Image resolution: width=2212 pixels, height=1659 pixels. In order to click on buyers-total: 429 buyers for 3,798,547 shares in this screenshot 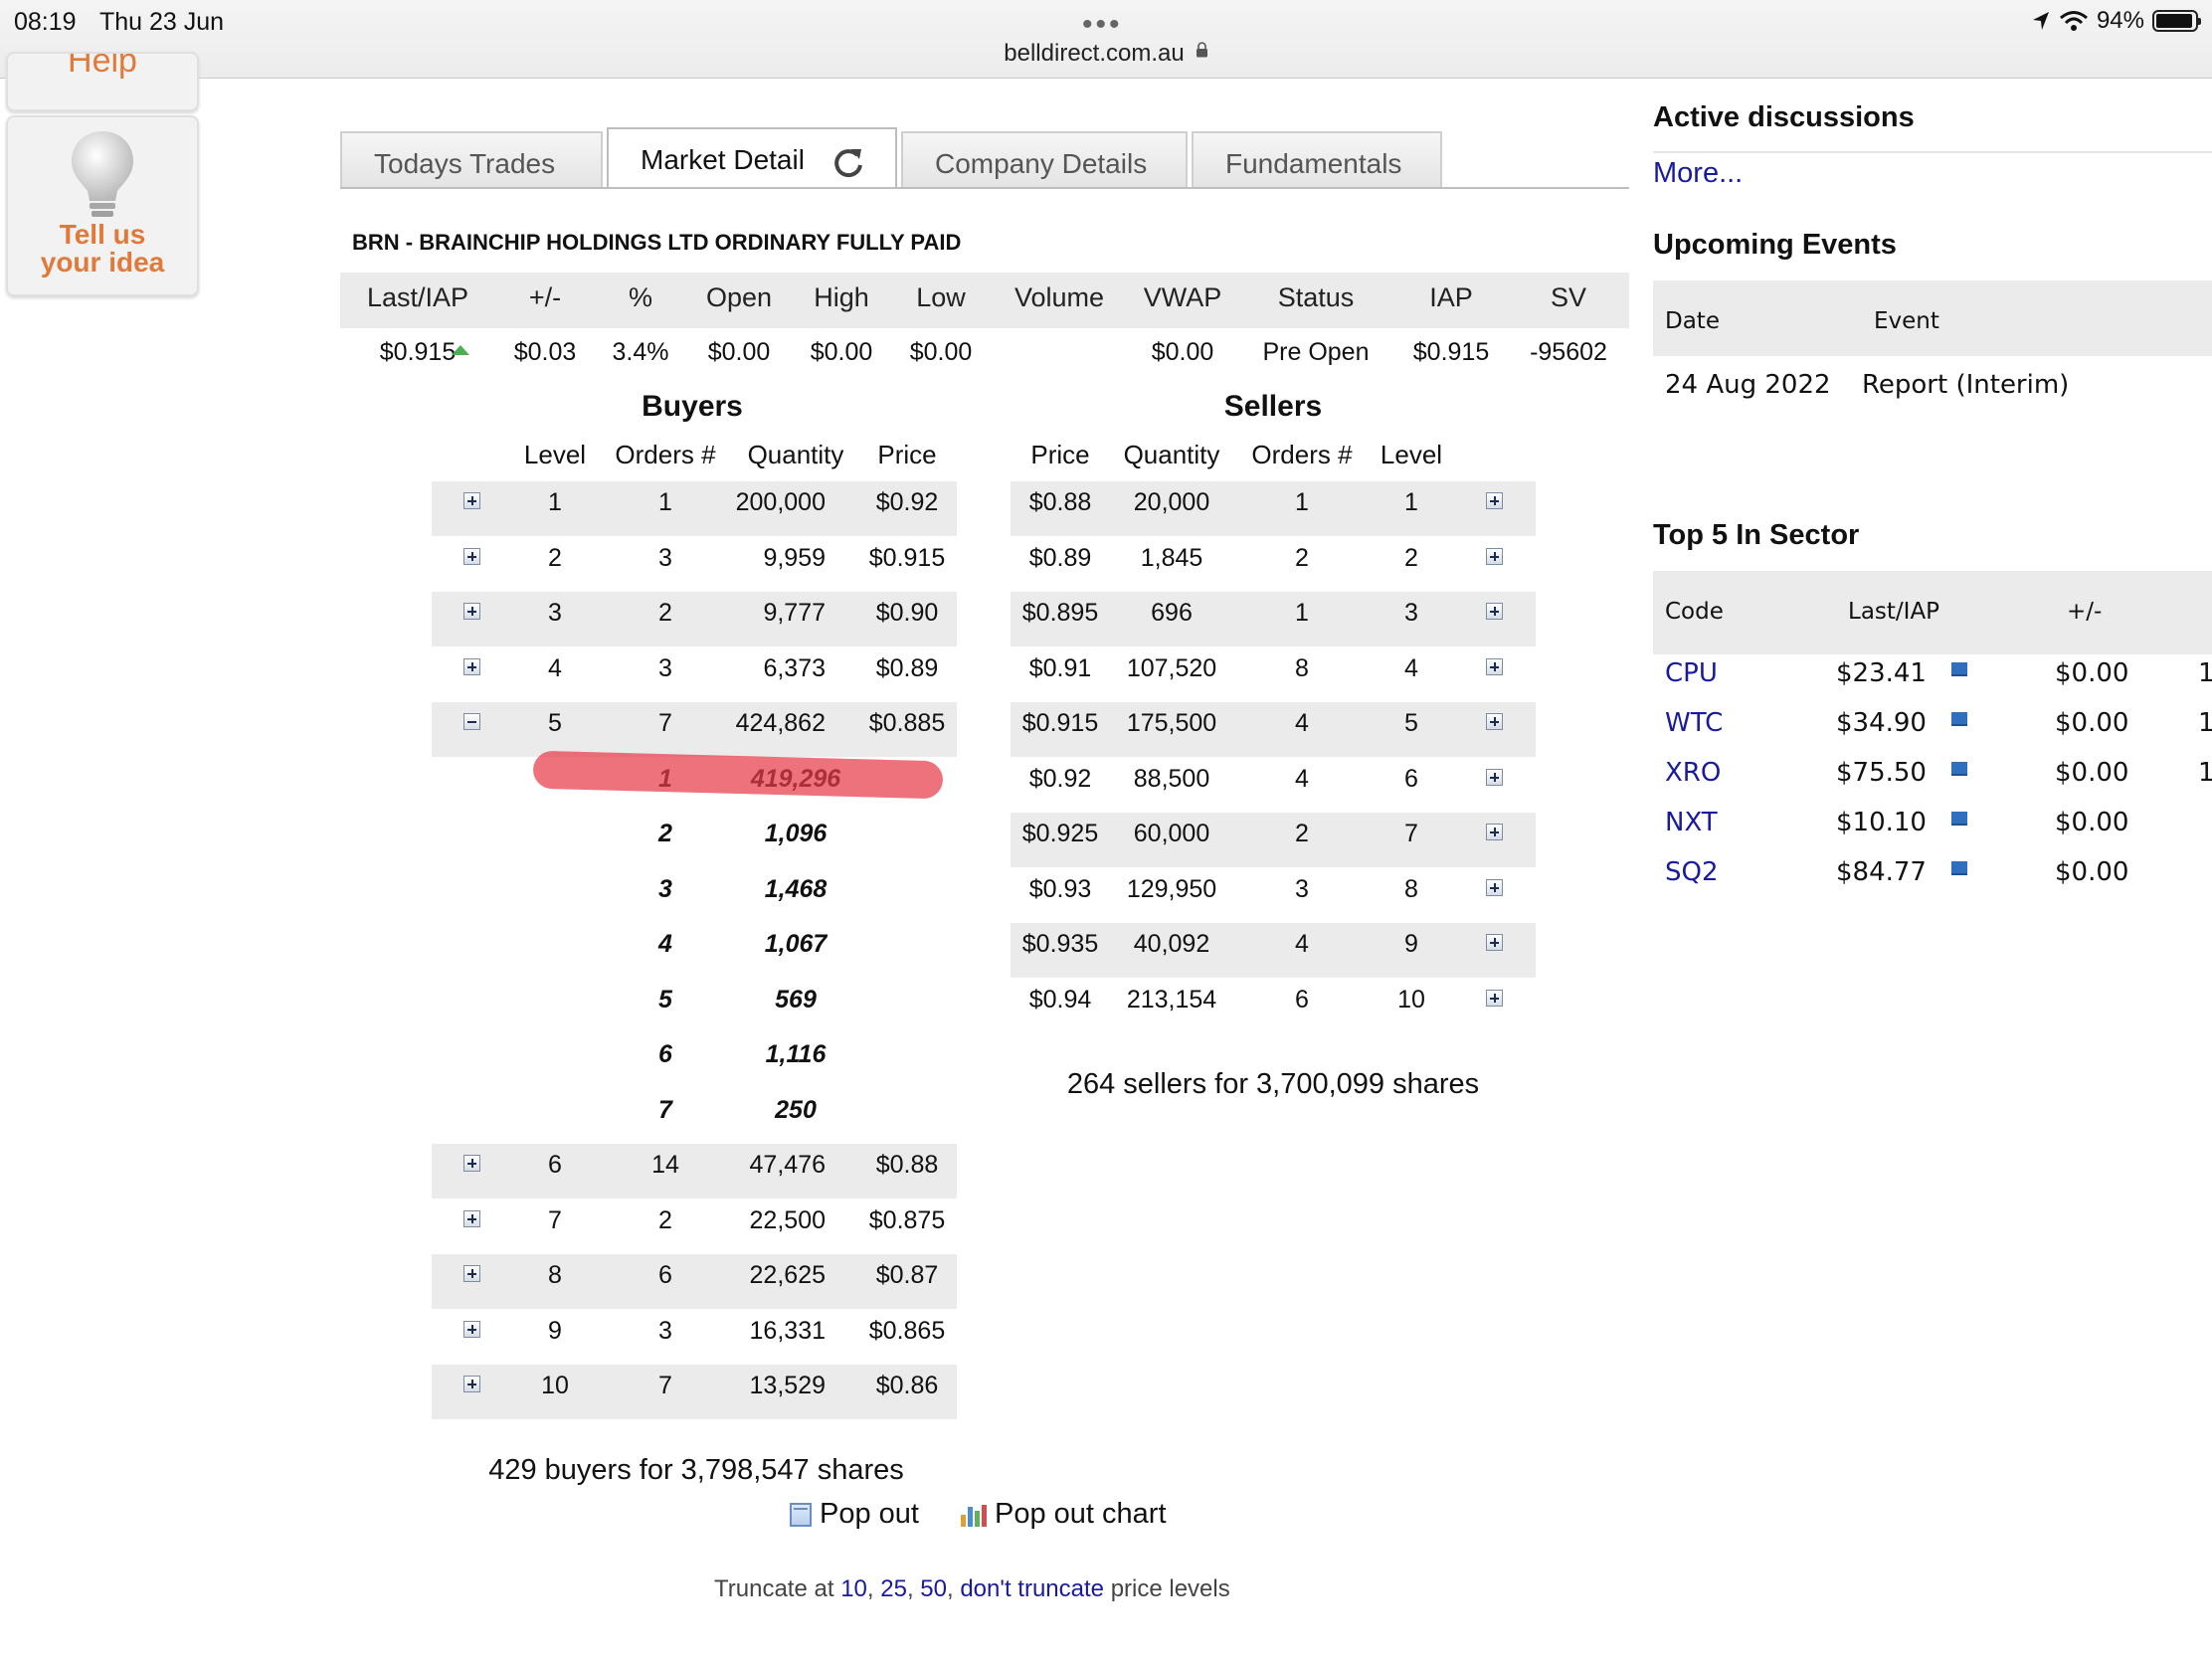, I will do `click(696, 1470)`.